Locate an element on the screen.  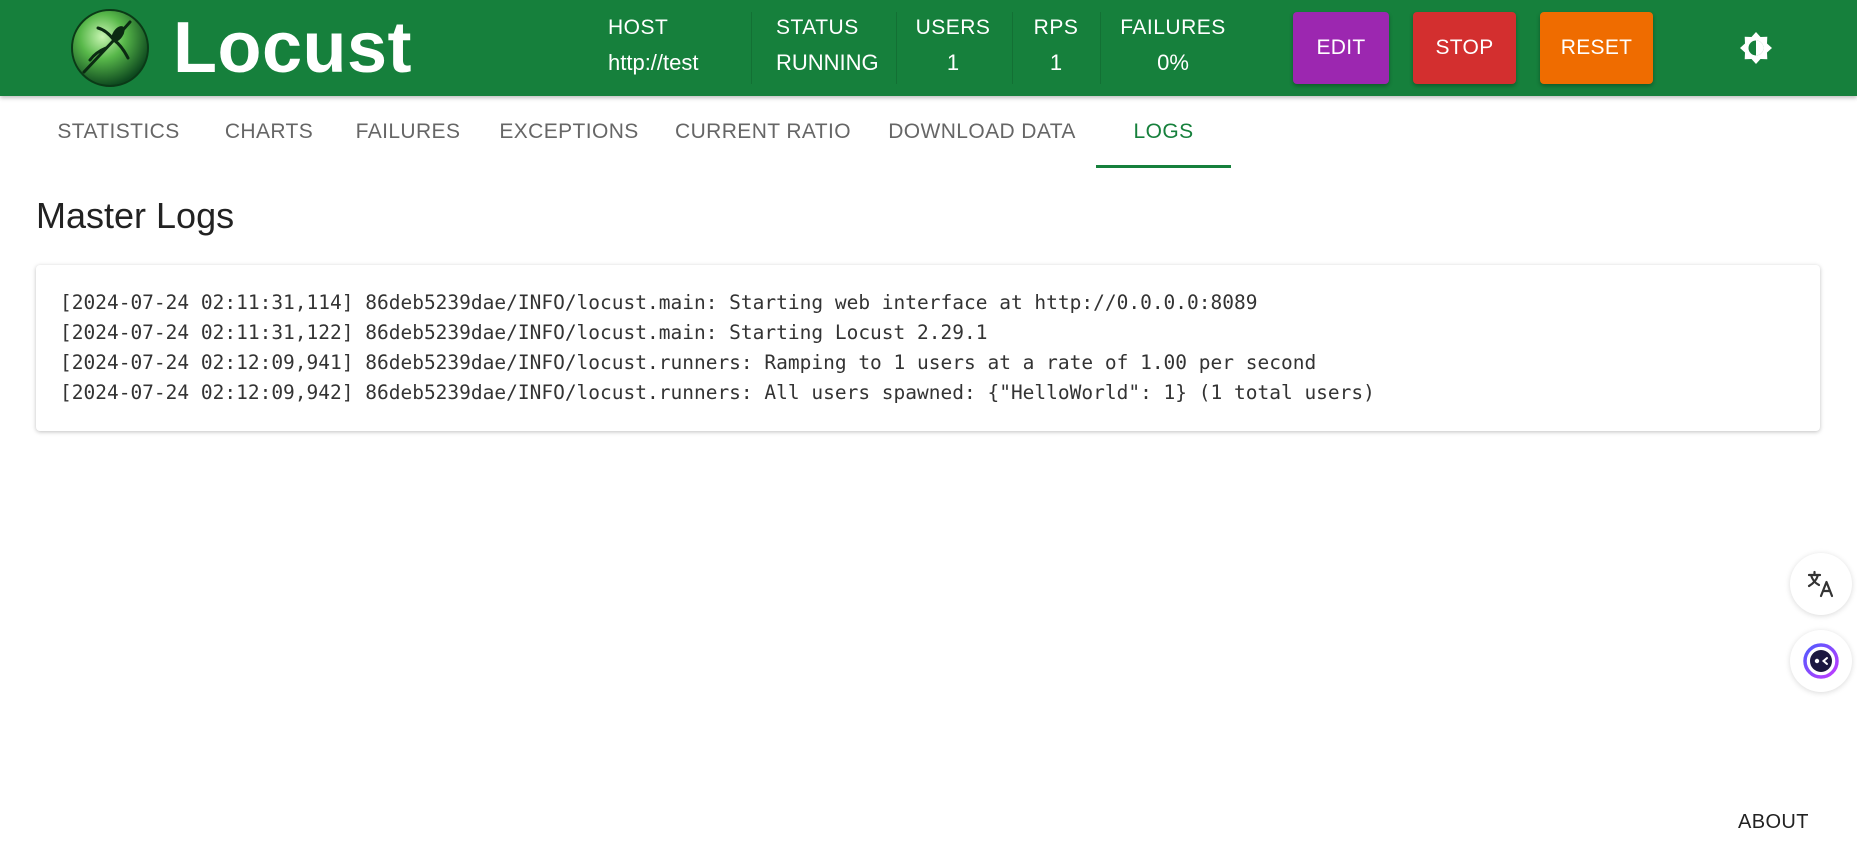
stat-status-label: STATUS is located at coordinates (817, 27).